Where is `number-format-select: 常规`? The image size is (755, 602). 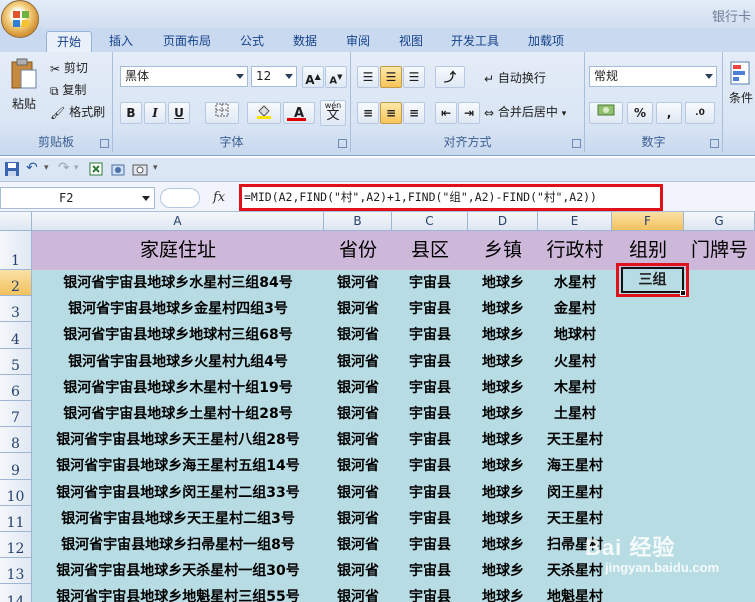
number-format-select: 常规 is located at coordinates (653, 76).